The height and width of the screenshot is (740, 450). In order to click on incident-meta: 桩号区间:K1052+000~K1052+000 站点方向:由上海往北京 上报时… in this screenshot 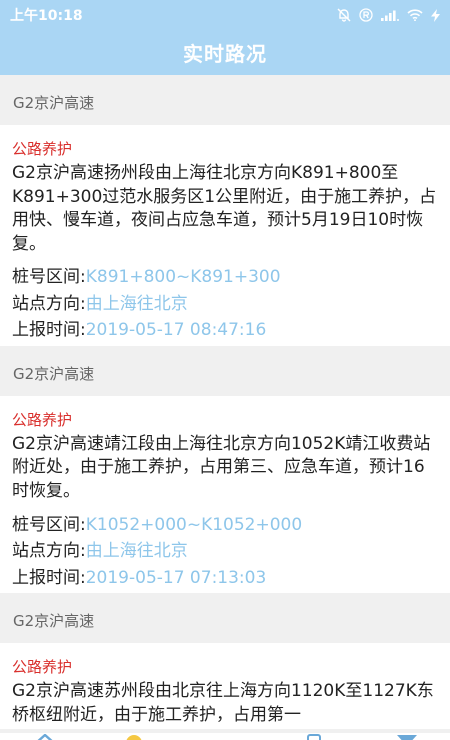, I will do `click(225, 552)`.